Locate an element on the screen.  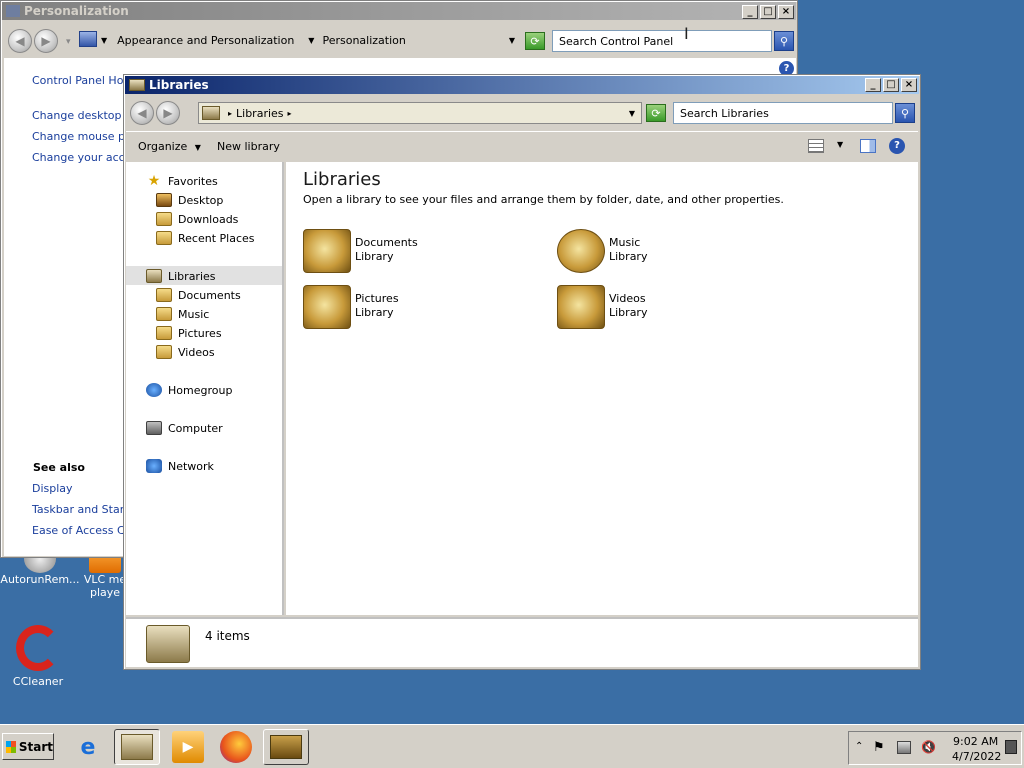
nav-homegroup: Homegroup is located at coordinates (189, 390).